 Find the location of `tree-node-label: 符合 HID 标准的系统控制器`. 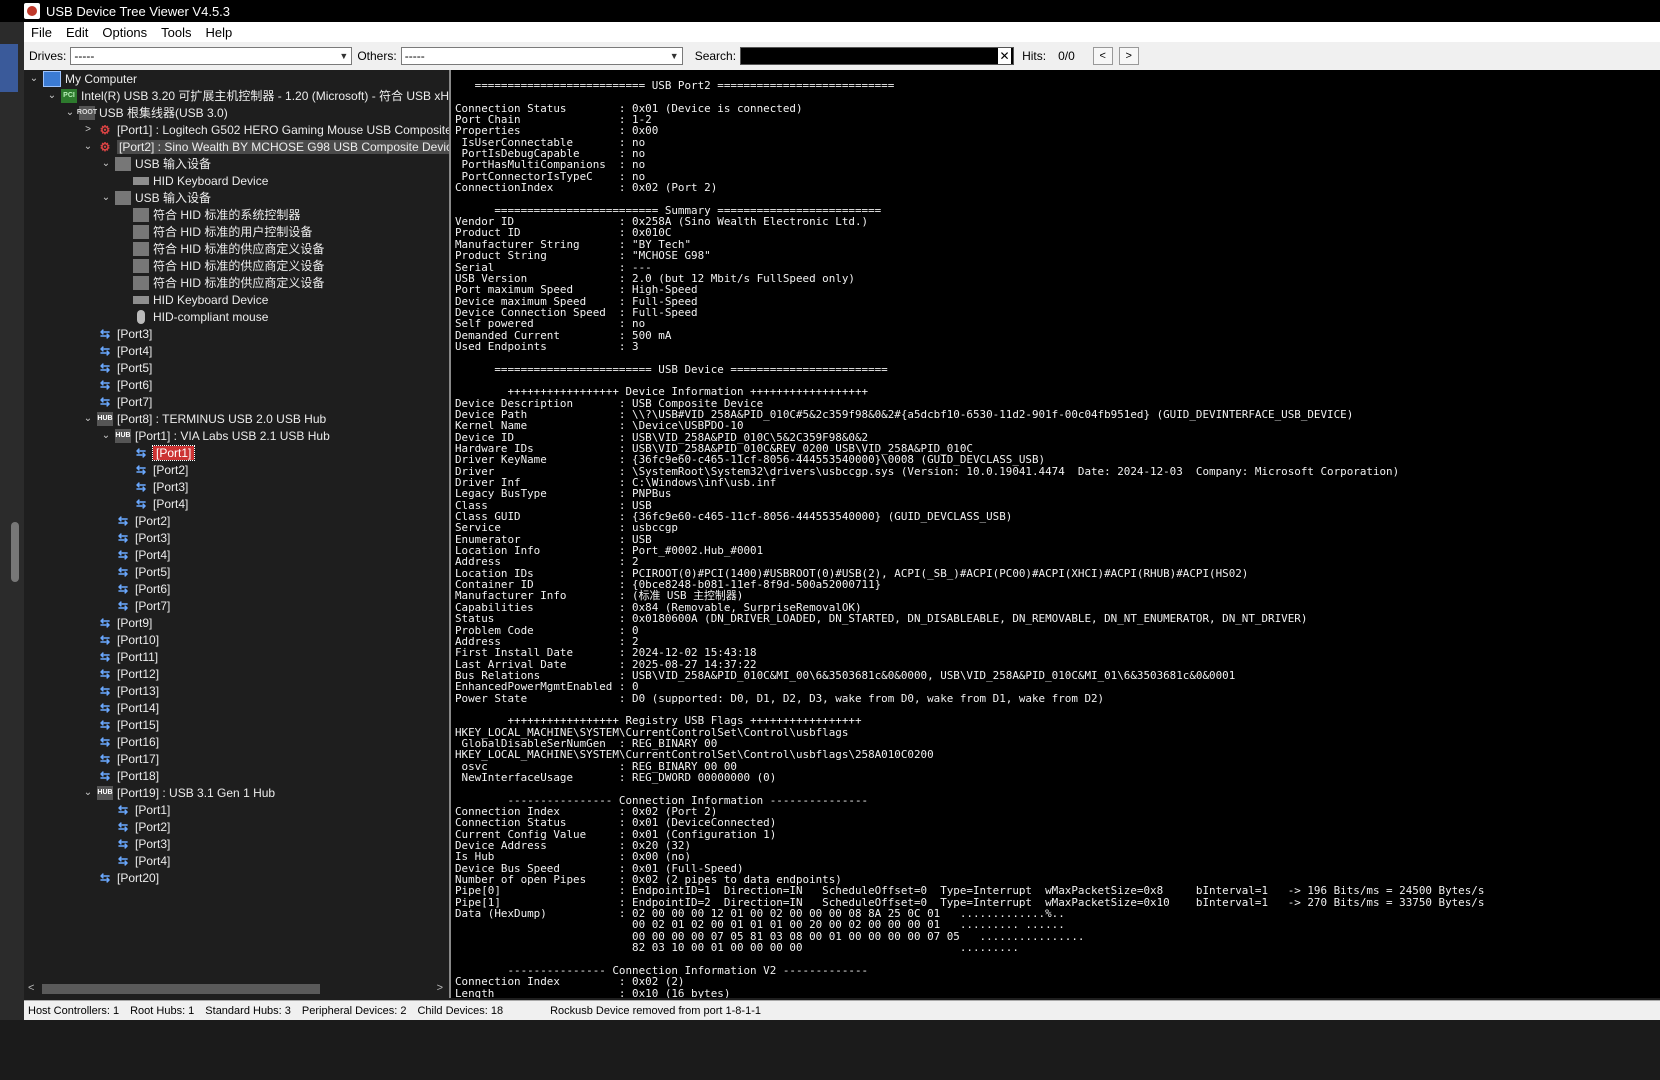

tree-node-label: 符合 HID 标准的系统控制器 is located at coordinates (227, 215).